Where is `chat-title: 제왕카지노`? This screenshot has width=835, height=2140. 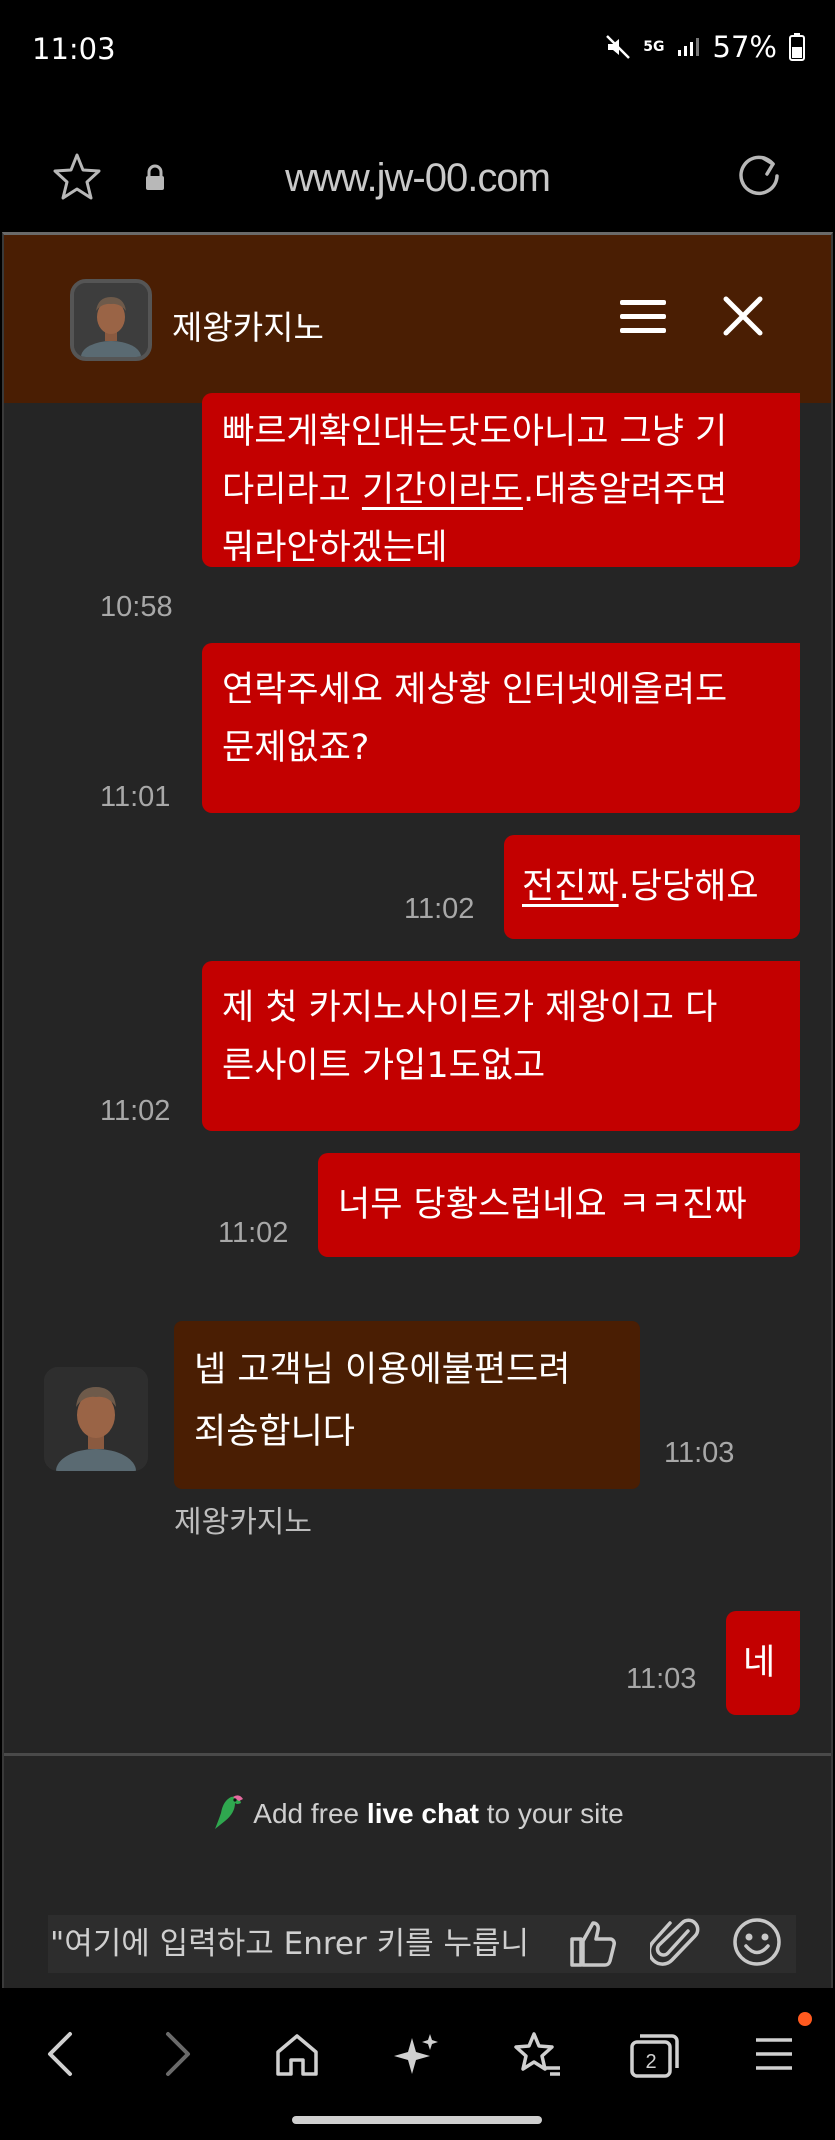 chat-title: 제왕카지노 is located at coordinates (248, 327).